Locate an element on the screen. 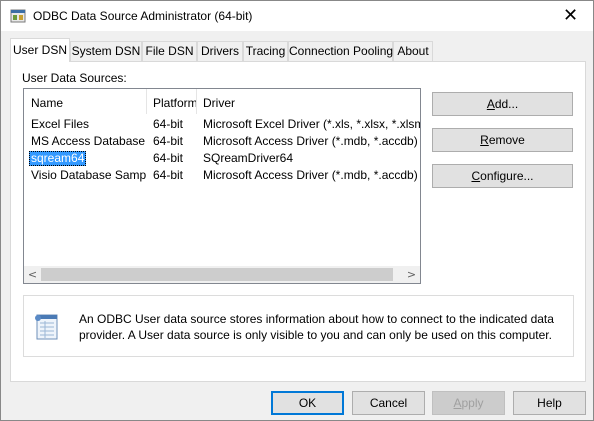 Image resolution: width=594 pixels, height=421 pixels. column-header-driver: Driver is located at coordinates (308, 101).